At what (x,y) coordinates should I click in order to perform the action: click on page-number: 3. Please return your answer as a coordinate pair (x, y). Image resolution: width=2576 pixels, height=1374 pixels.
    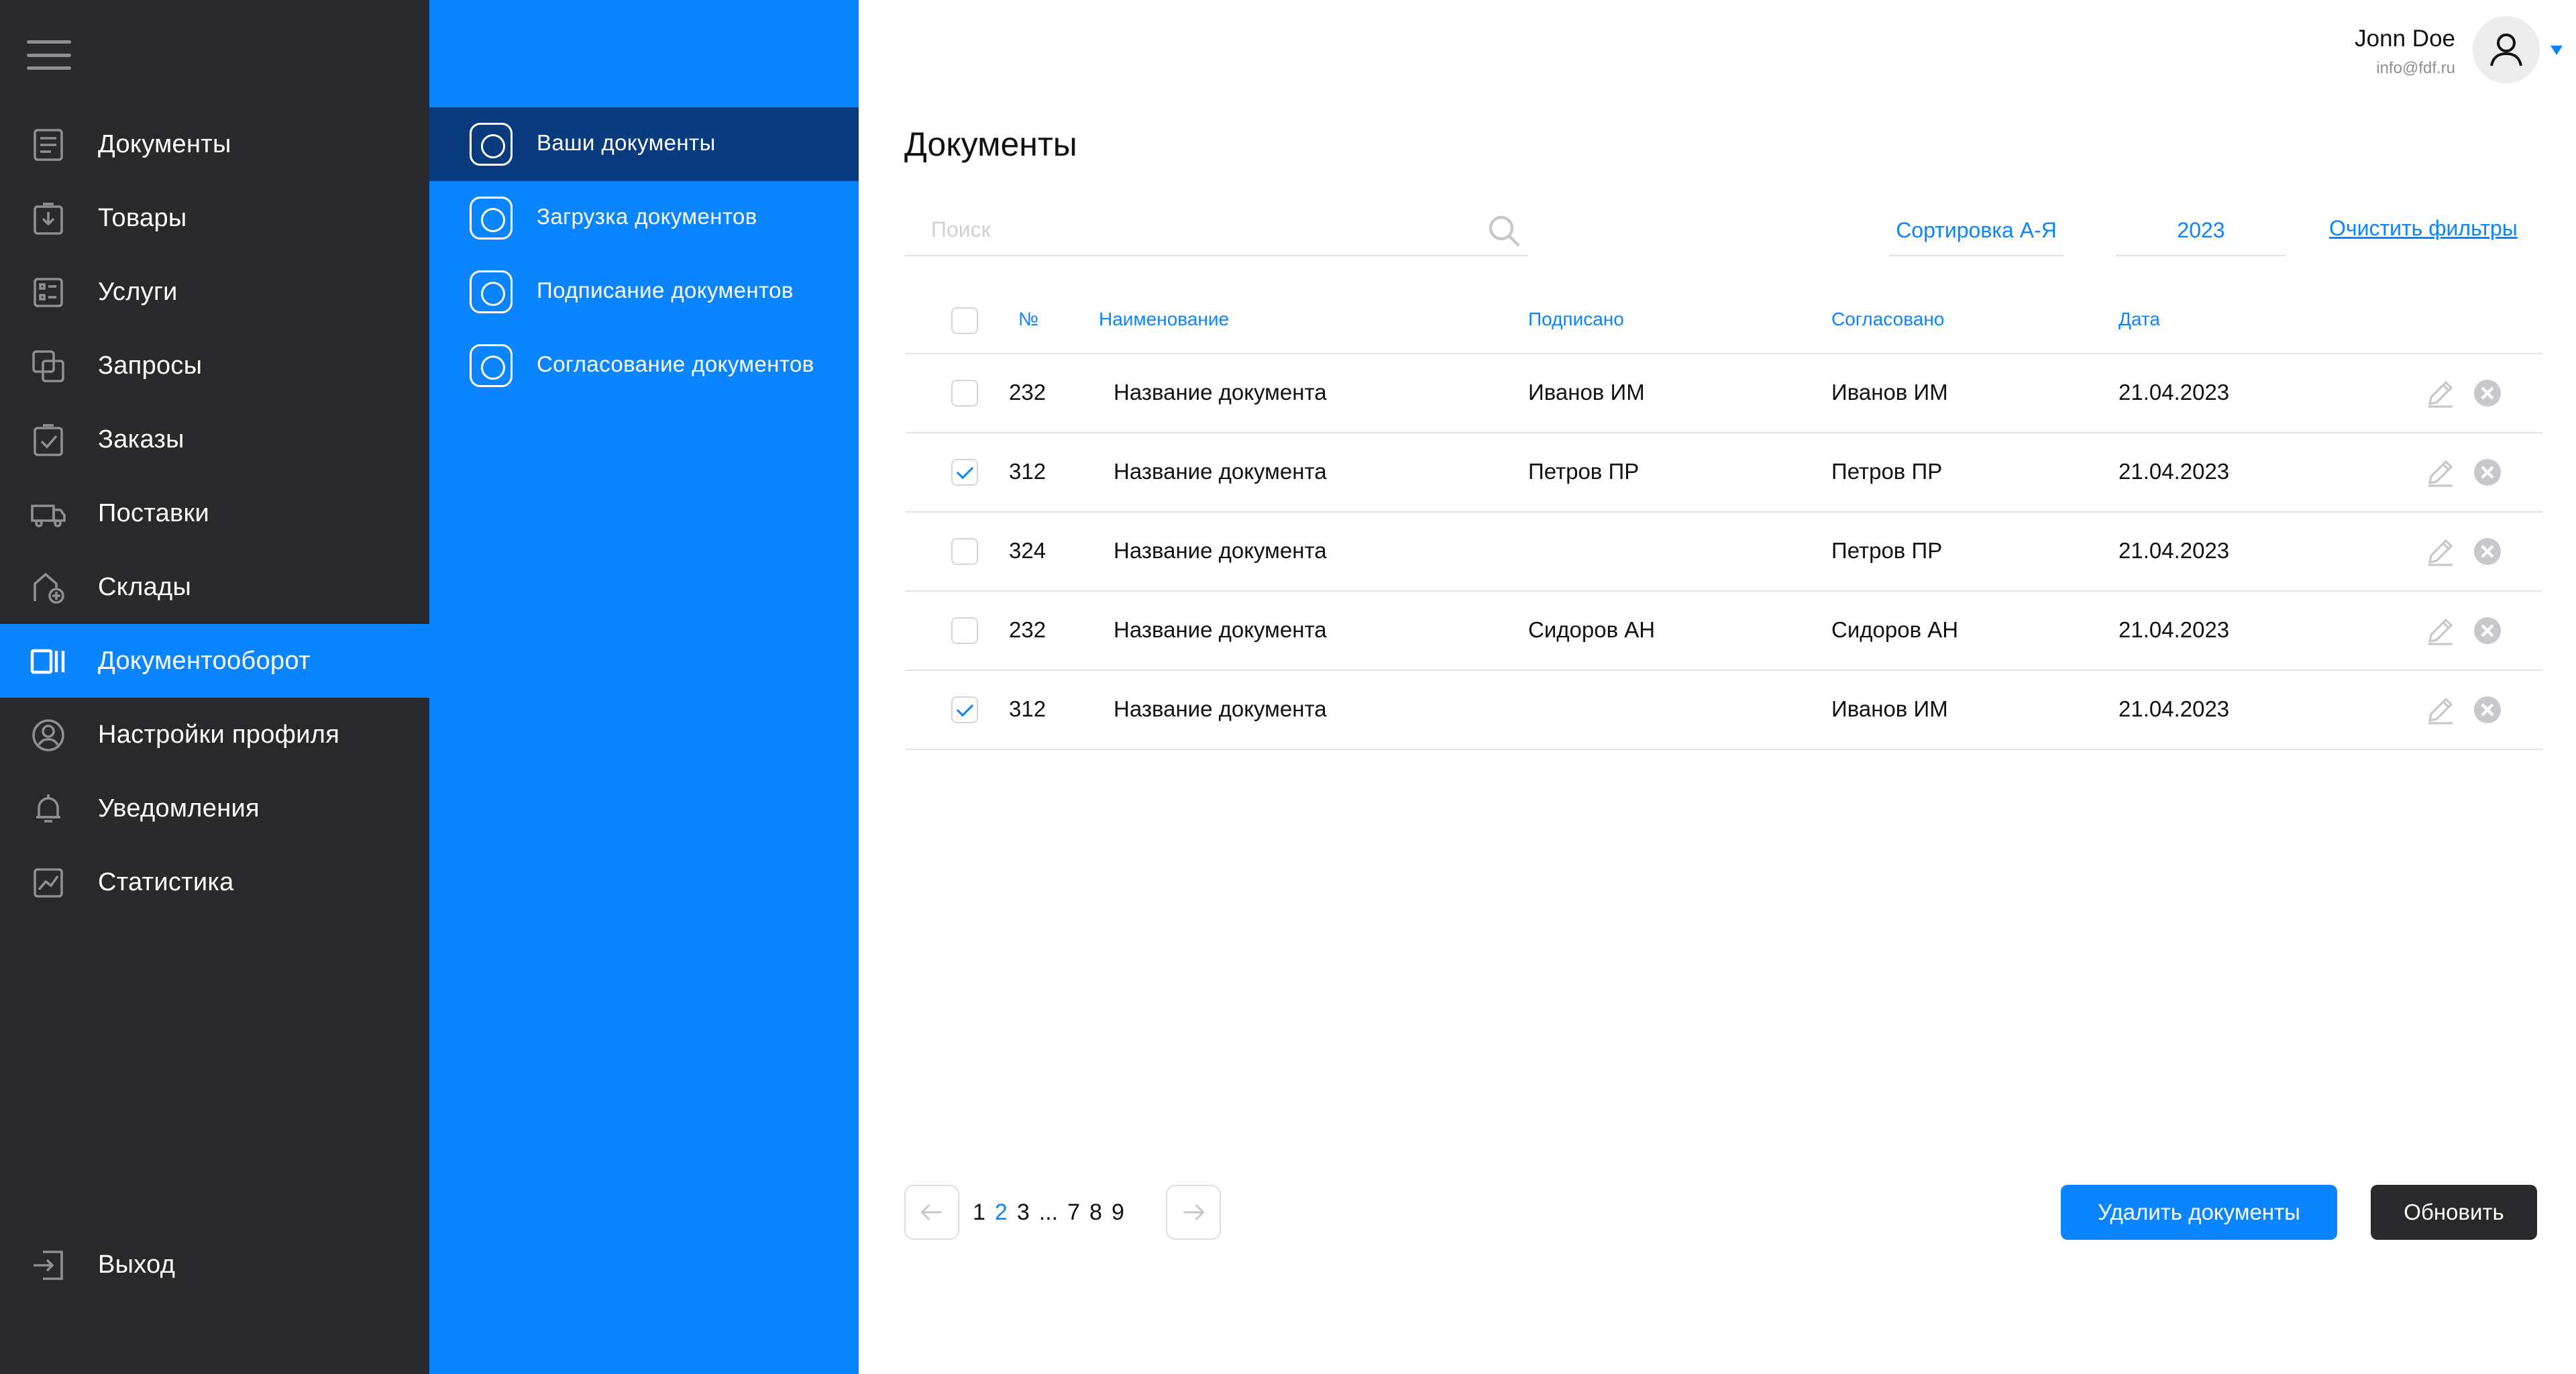
    Looking at the image, I should click on (1023, 1213).